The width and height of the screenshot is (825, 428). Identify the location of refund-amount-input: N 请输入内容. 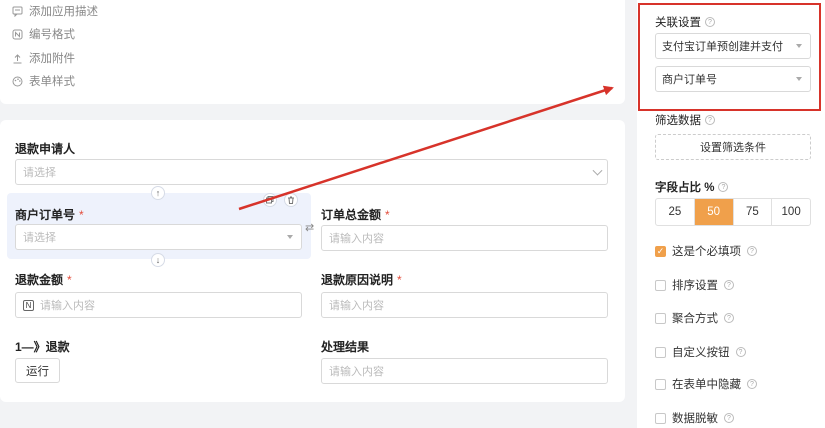
(158, 305).